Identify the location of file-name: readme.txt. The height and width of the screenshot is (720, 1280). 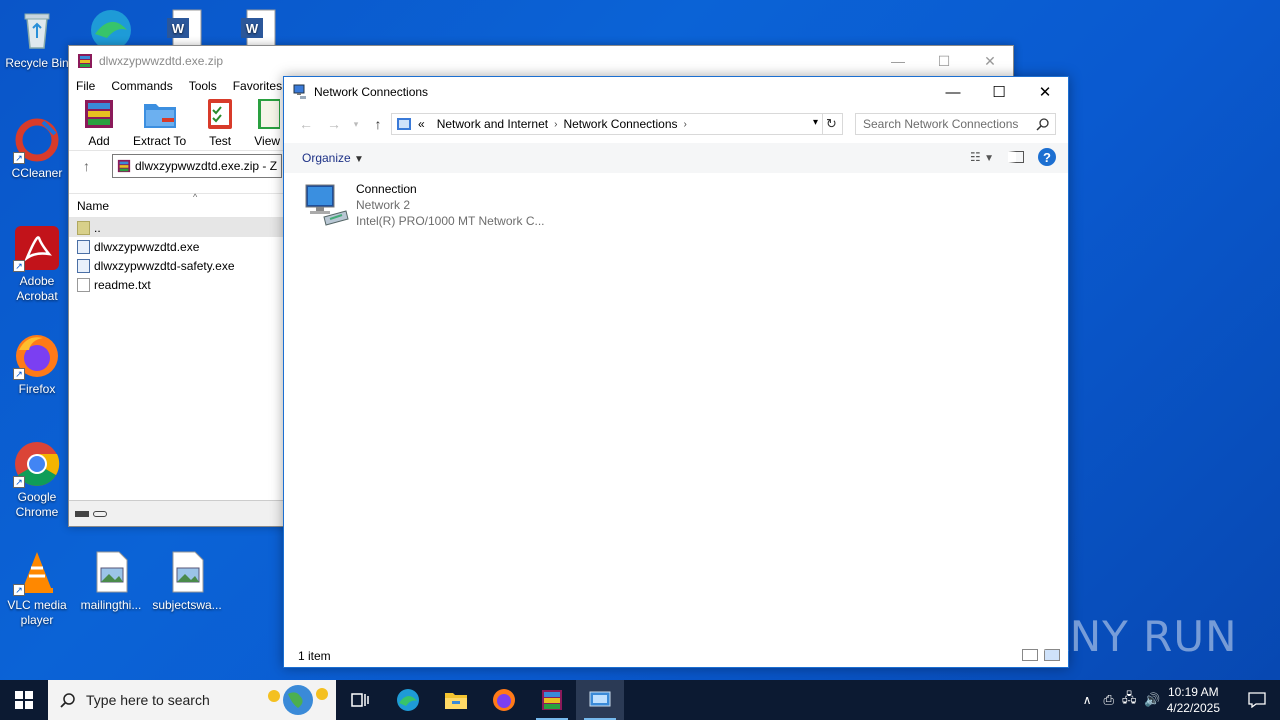
(122, 284).